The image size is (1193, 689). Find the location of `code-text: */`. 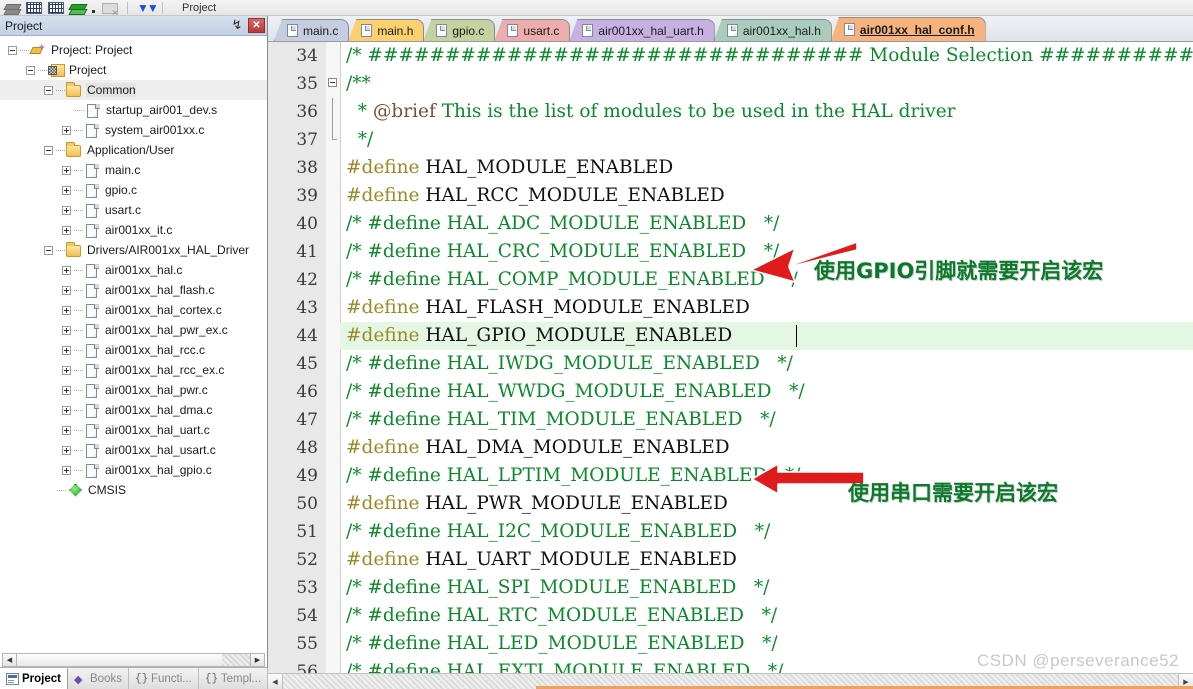

code-text: */ is located at coordinates (766, 140).